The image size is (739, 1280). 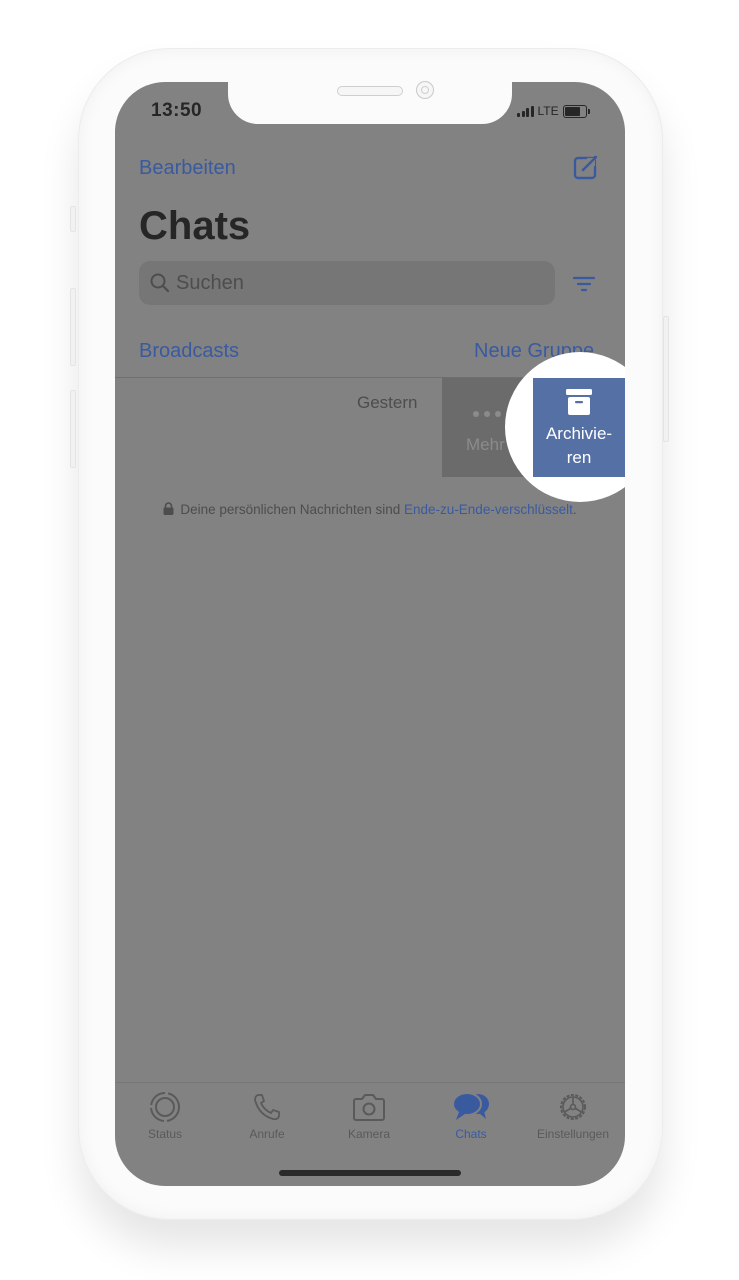 I want to click on network-type: LTE, so click(x=548, y=111).